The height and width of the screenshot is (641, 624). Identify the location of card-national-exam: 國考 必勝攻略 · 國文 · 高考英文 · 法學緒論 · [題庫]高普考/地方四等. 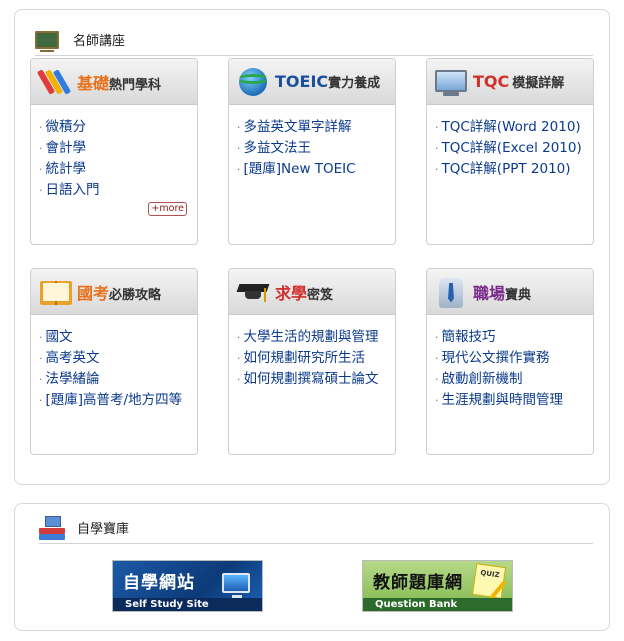
(114, 361).